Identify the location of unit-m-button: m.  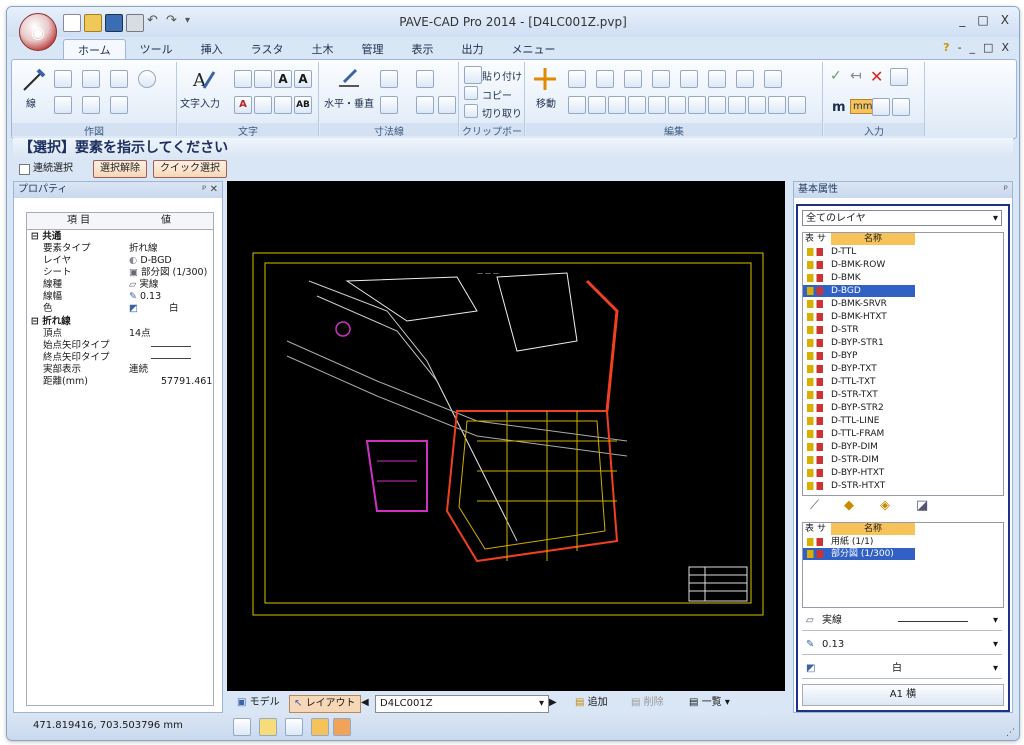
(839, 107).